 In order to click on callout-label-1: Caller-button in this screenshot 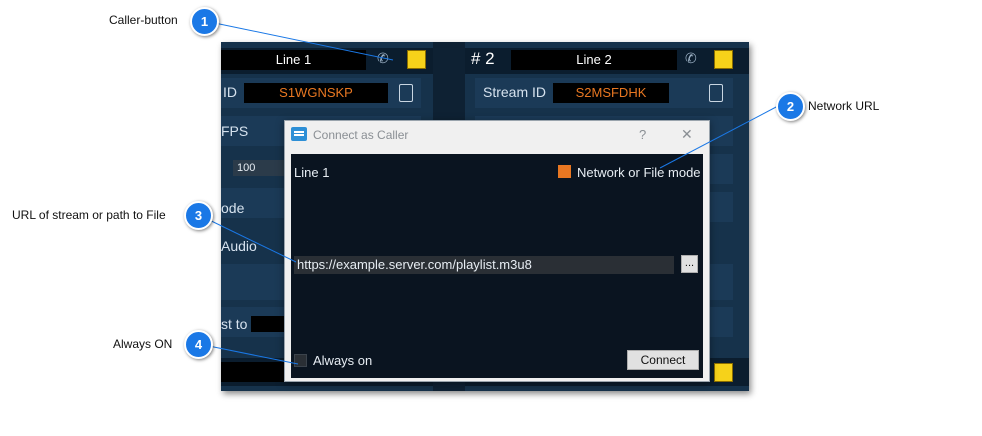, I will do `click(143, 20)`.